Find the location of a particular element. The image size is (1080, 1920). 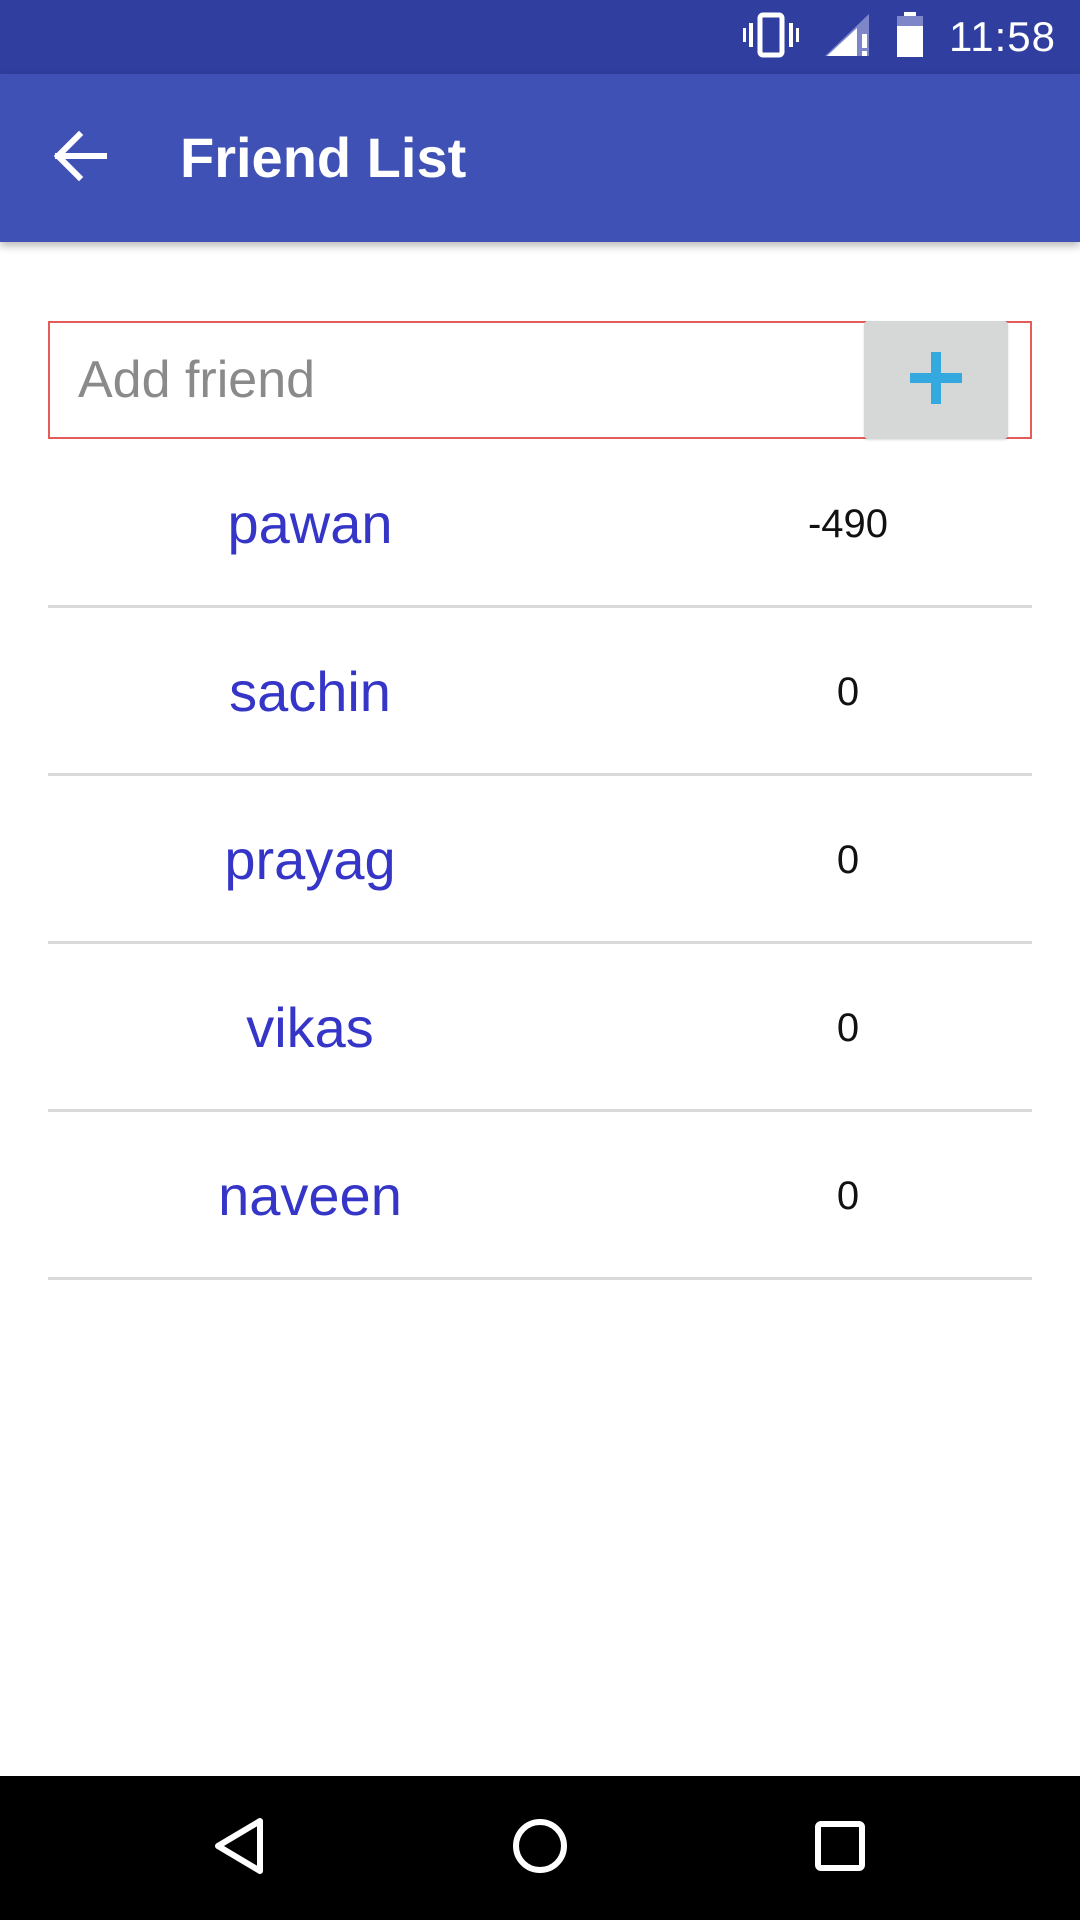

vibrate-icon is located at coordinates (771, 37).